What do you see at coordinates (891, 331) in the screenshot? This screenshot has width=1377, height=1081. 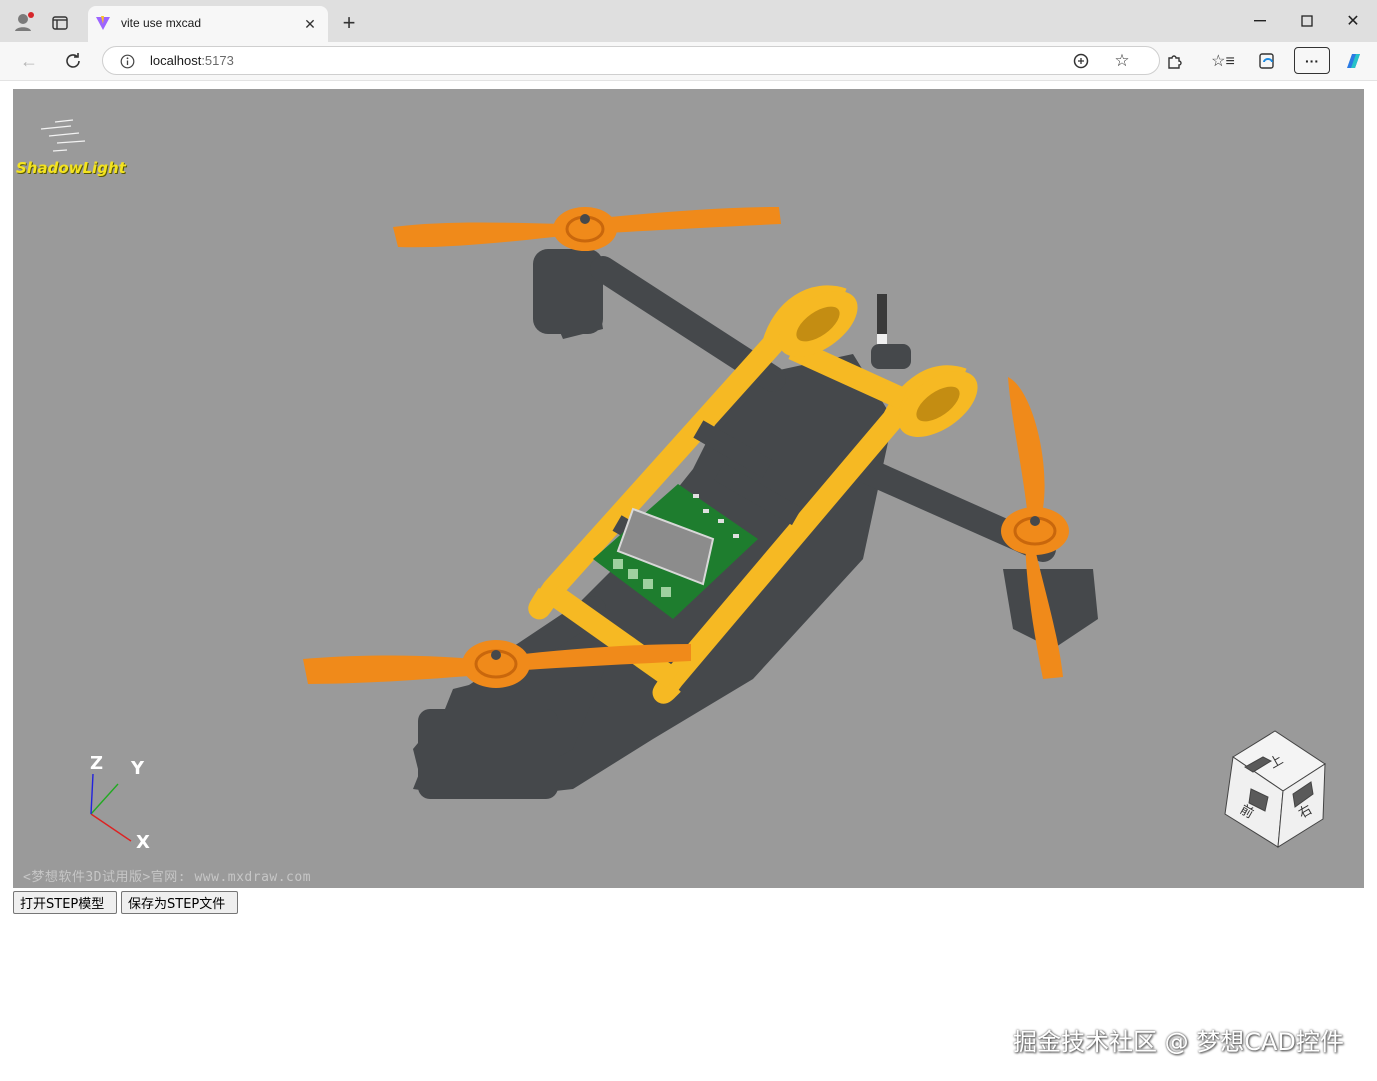 I see `antenna` at bounding box center [891, 331].